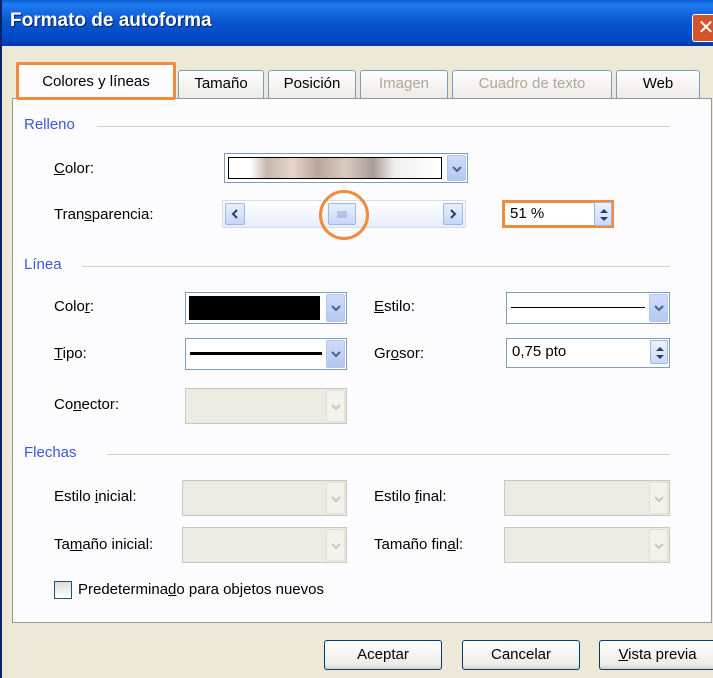 The image size is (713, 678). What do you see at coordinates (383, 655) in the screenshot?
I see `ok-button: Aceptar` at bounding box center [383, 655].